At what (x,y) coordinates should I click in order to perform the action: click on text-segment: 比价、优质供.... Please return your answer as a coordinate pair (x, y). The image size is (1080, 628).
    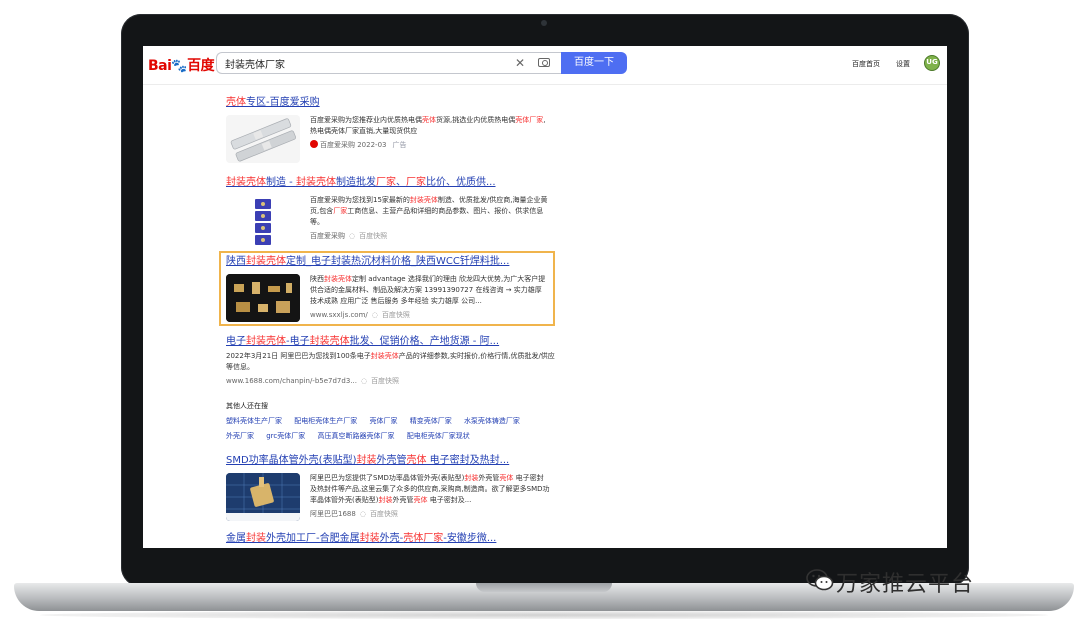
    Looking at the image, I should click on (460, 182).